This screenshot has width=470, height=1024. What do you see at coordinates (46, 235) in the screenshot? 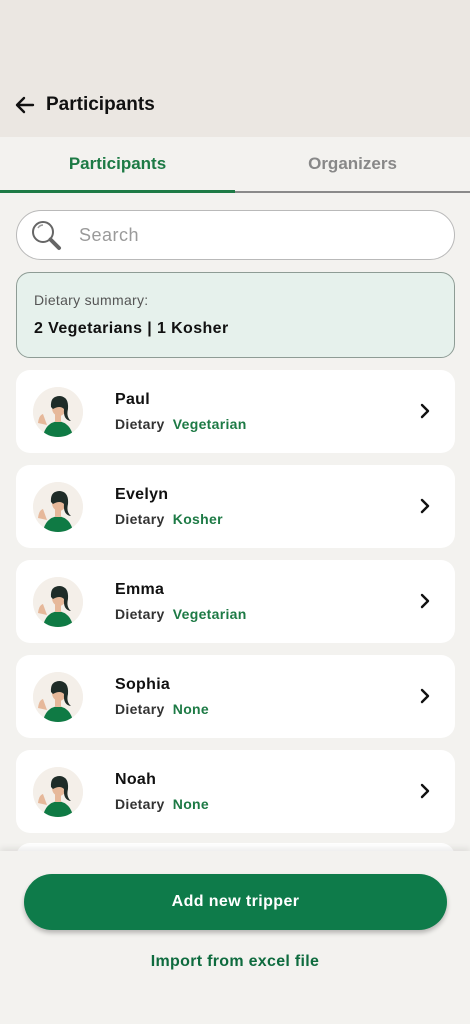
I see `search-icon` at bounding box center [46, 235].